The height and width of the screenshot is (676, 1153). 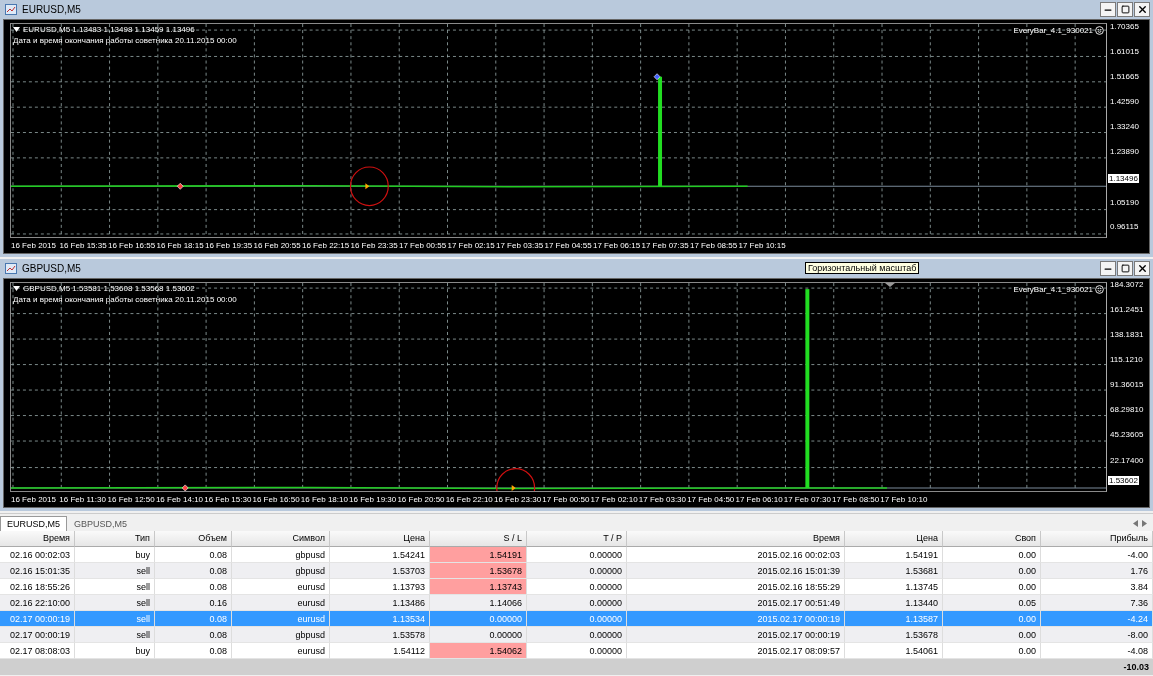 What do you see at coordinates (37, 571) in the screenshot?
I see `table-cell: 02.16 15:01:35` at bounding box center [37, 571].